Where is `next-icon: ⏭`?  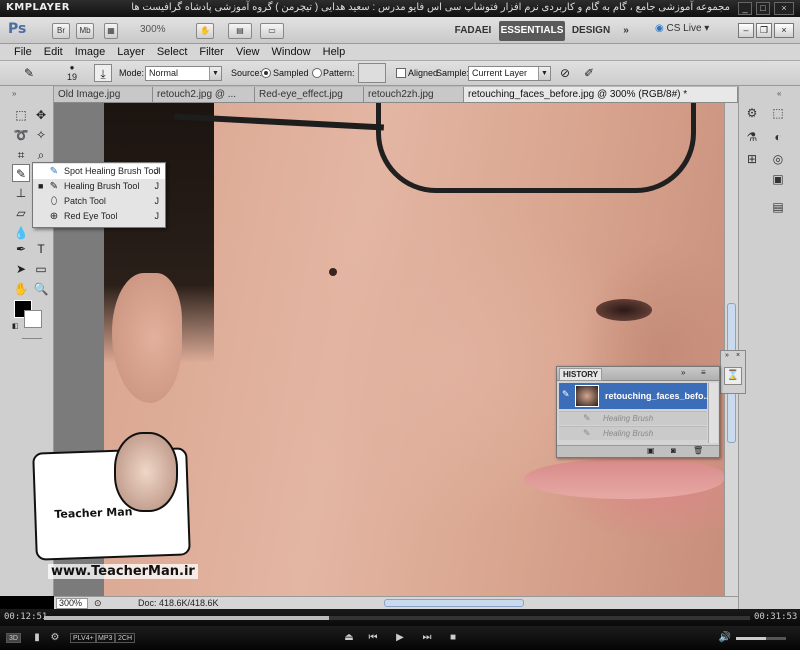
next-icon: ⏭ is located at coordinates (427, 638).